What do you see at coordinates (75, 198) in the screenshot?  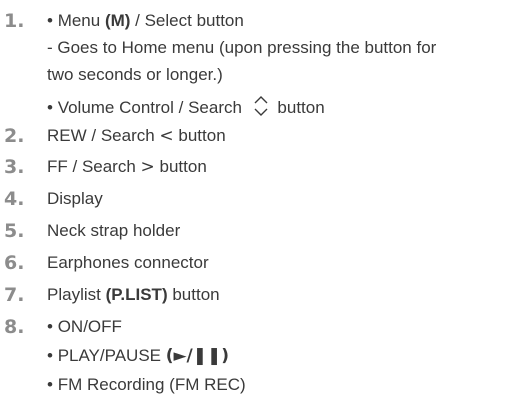 I see `item-text: Display` at bounding box center [75, 198].